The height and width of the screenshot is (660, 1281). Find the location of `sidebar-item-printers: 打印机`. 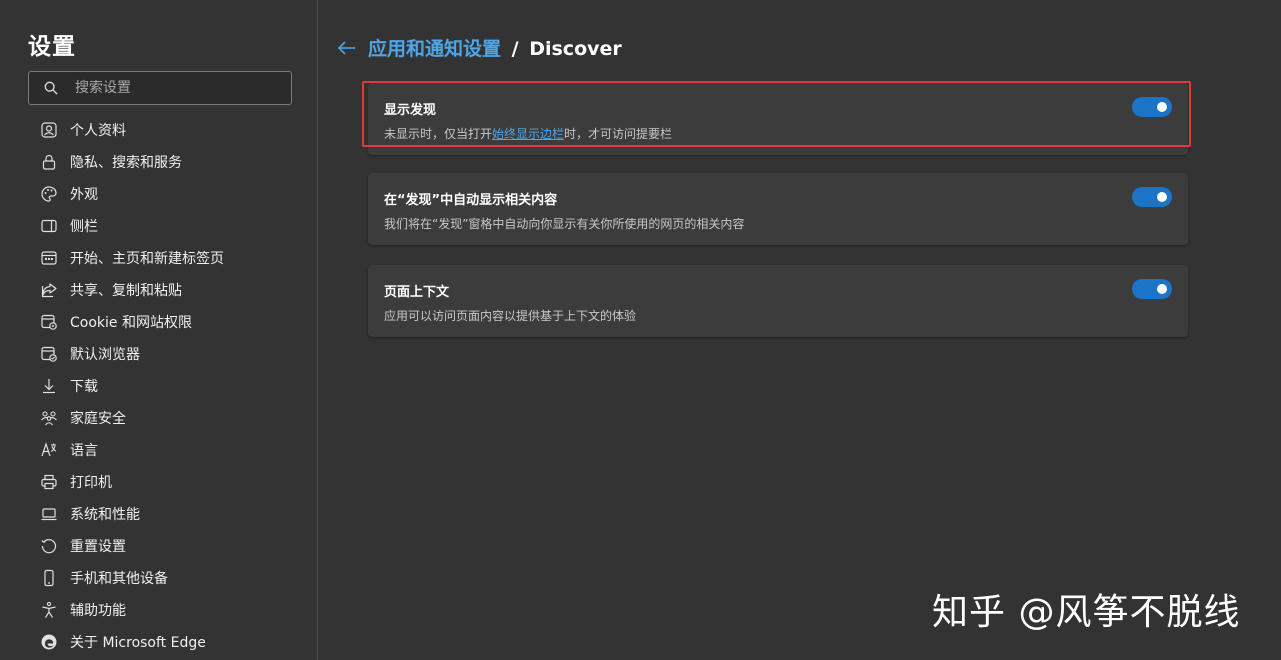

sidebar-item-printers: 打印机 is located at coordinates (159, 482).